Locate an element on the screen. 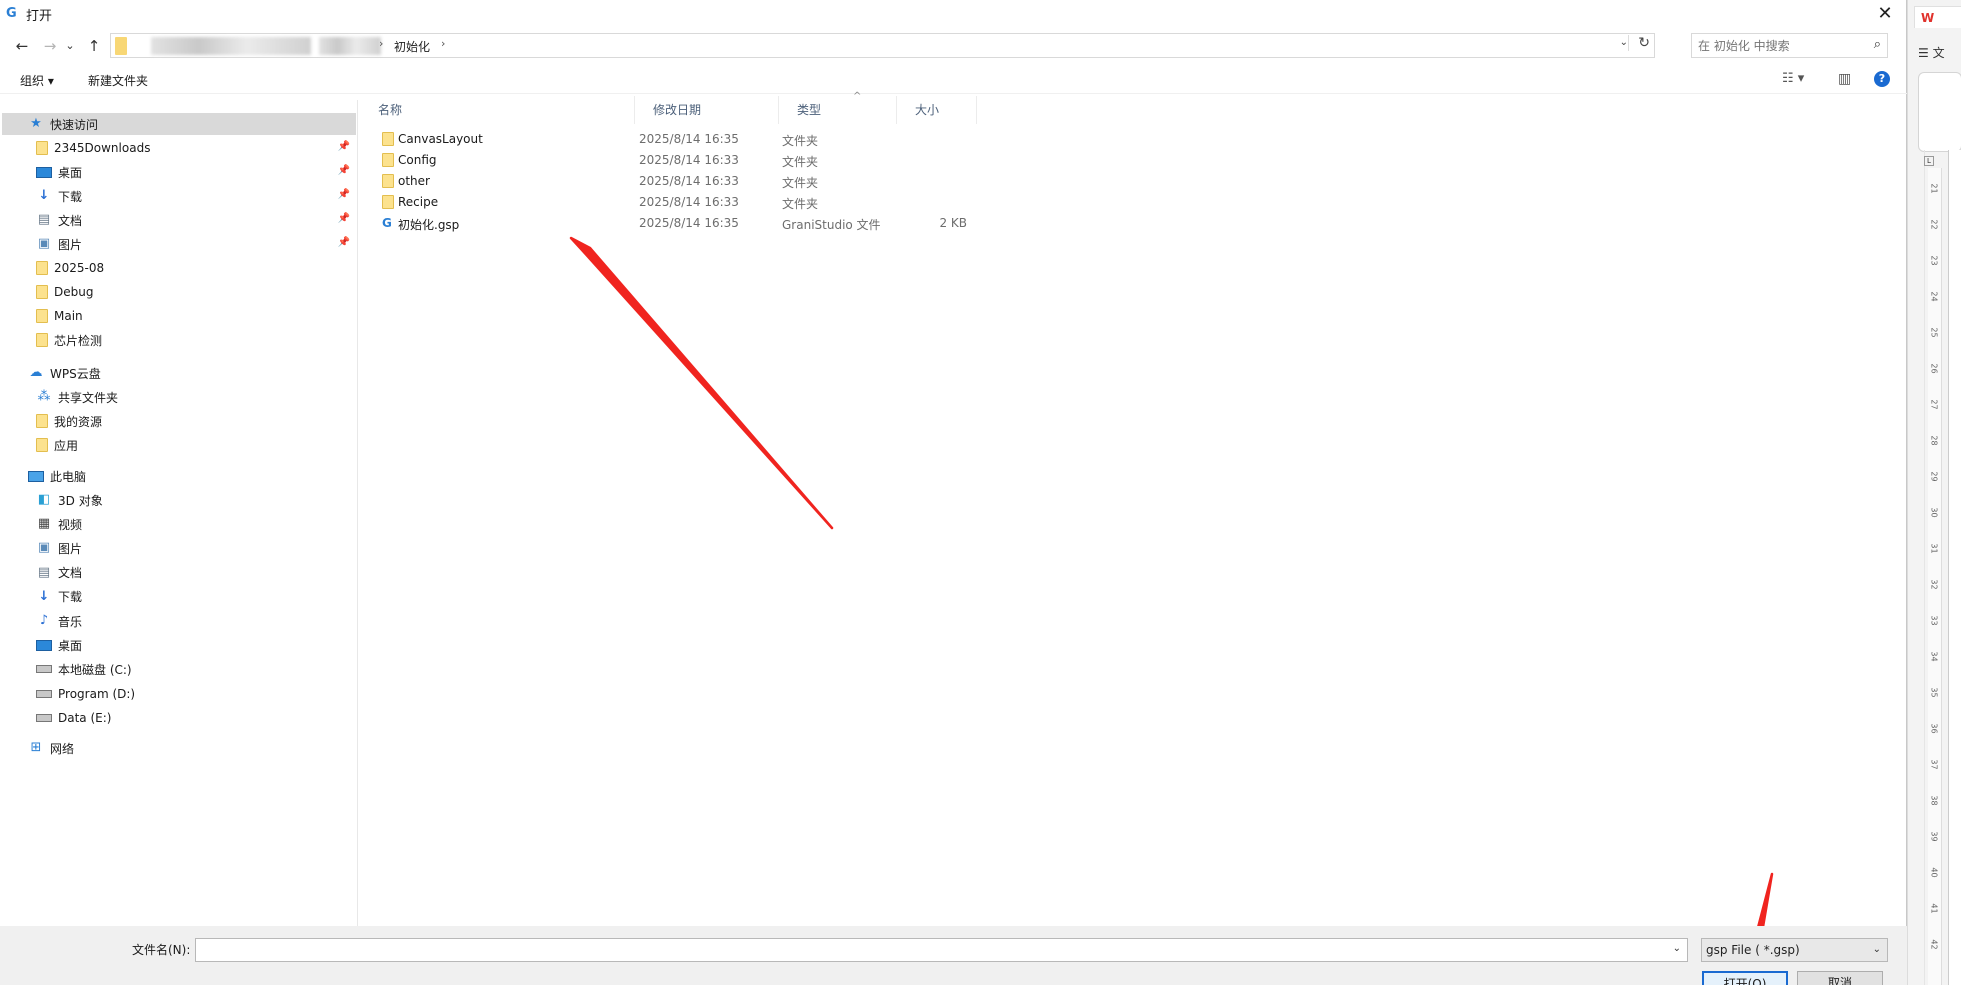  column-headers: 名称 修改日期 类型 大小 is located at coordinates (670, 110).